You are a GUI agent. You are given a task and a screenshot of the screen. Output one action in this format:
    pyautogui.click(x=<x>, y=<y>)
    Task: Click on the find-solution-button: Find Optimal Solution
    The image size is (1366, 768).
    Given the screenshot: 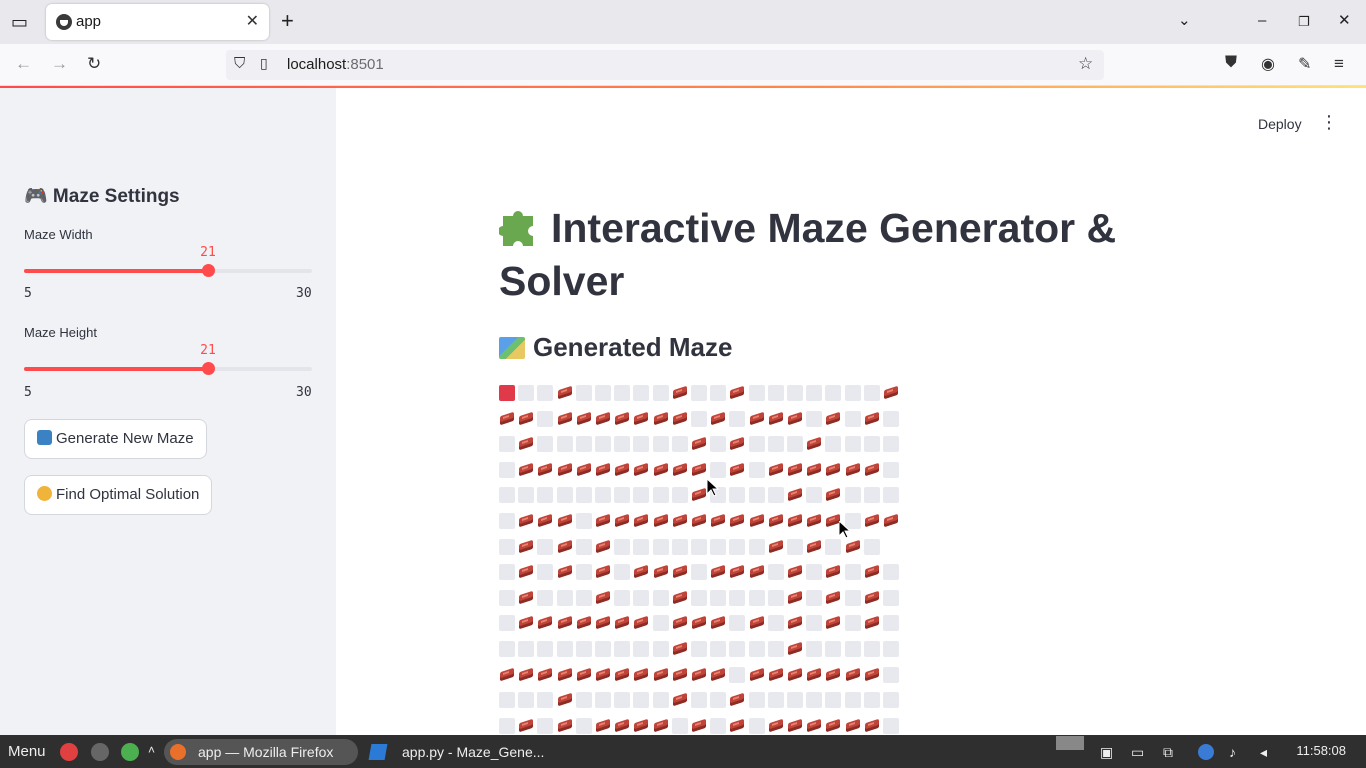 What is the action you would take?
    pyautogui.click(x=118, y=495)
    